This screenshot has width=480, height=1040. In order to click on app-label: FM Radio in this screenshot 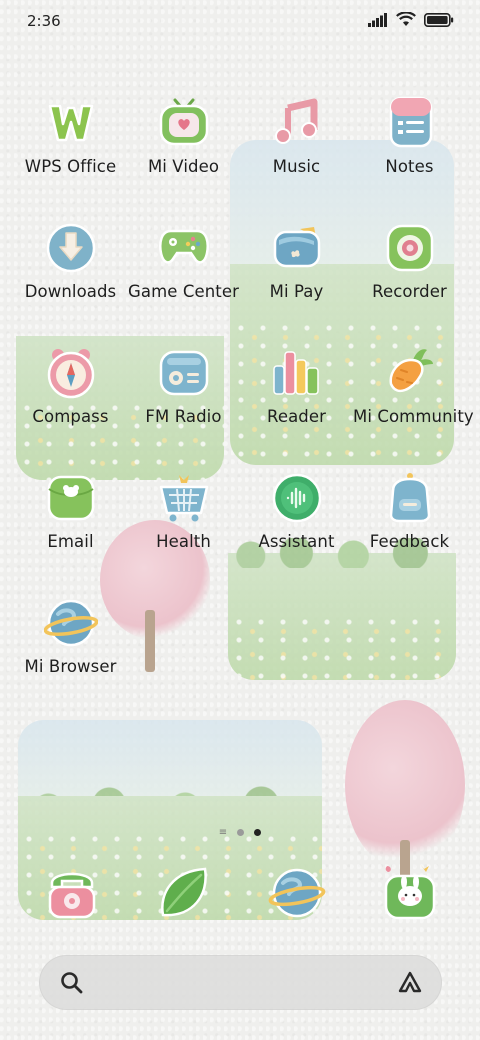, I will do `click(183, 416)`.